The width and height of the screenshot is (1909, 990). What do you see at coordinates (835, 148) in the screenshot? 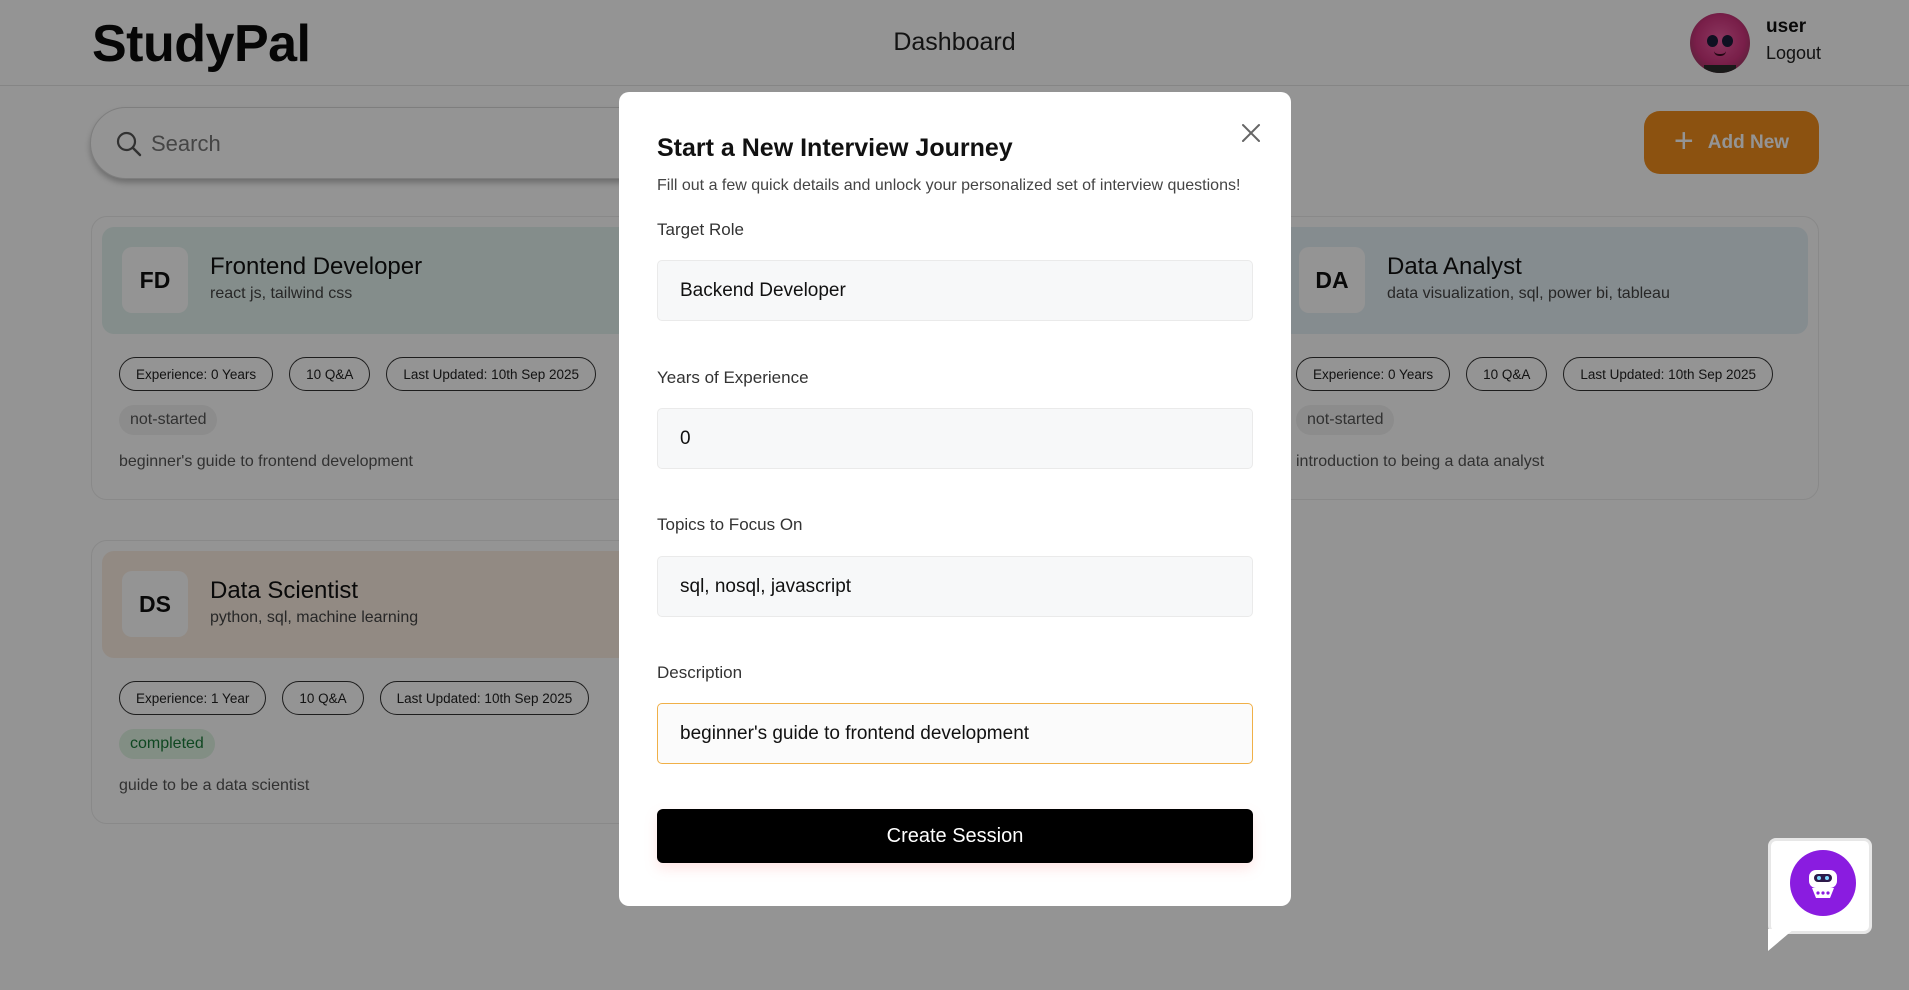
I see `modal-title: Start a New Interview Journey` at bounding box center [835, 148].